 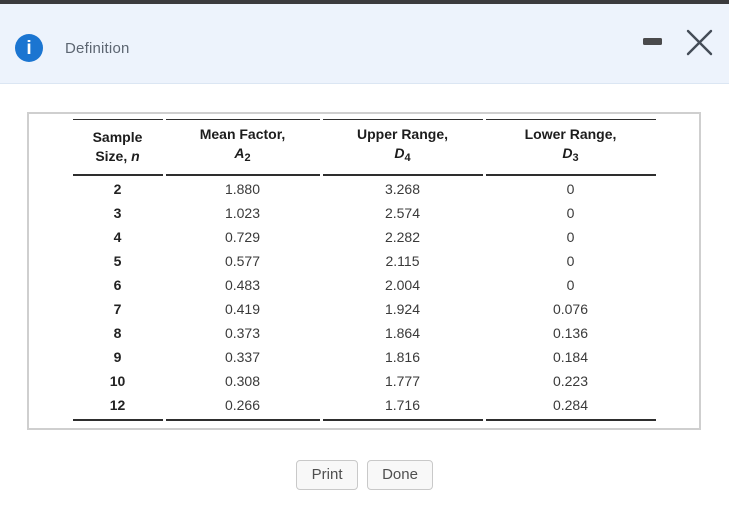 What do you see at coordinates (117, 189) in the screenshot?
I see `table-cell: 2` at bounding box center [117, 189].